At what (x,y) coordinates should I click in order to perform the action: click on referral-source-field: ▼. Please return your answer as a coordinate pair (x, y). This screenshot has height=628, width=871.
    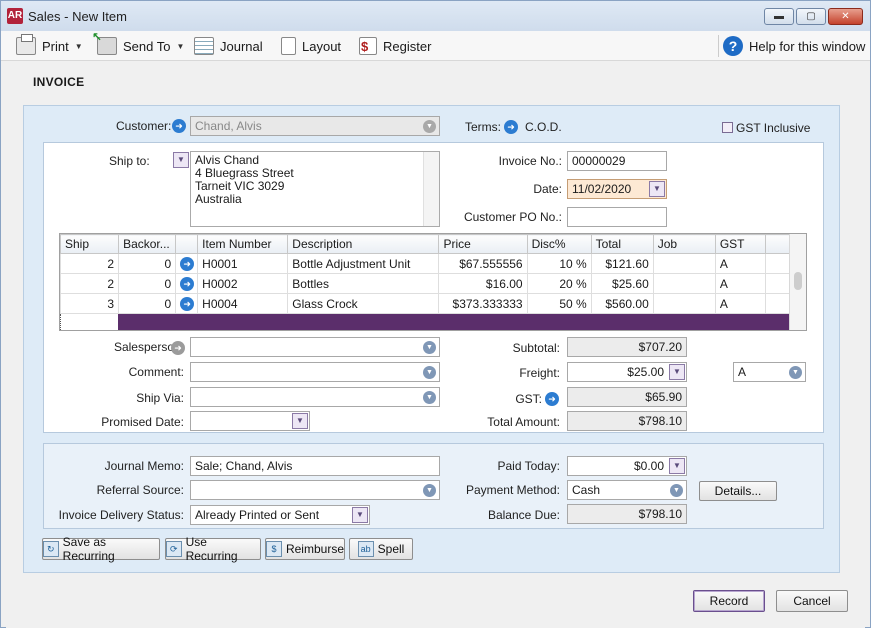
    Looking at the image, I should click on (315, 490).